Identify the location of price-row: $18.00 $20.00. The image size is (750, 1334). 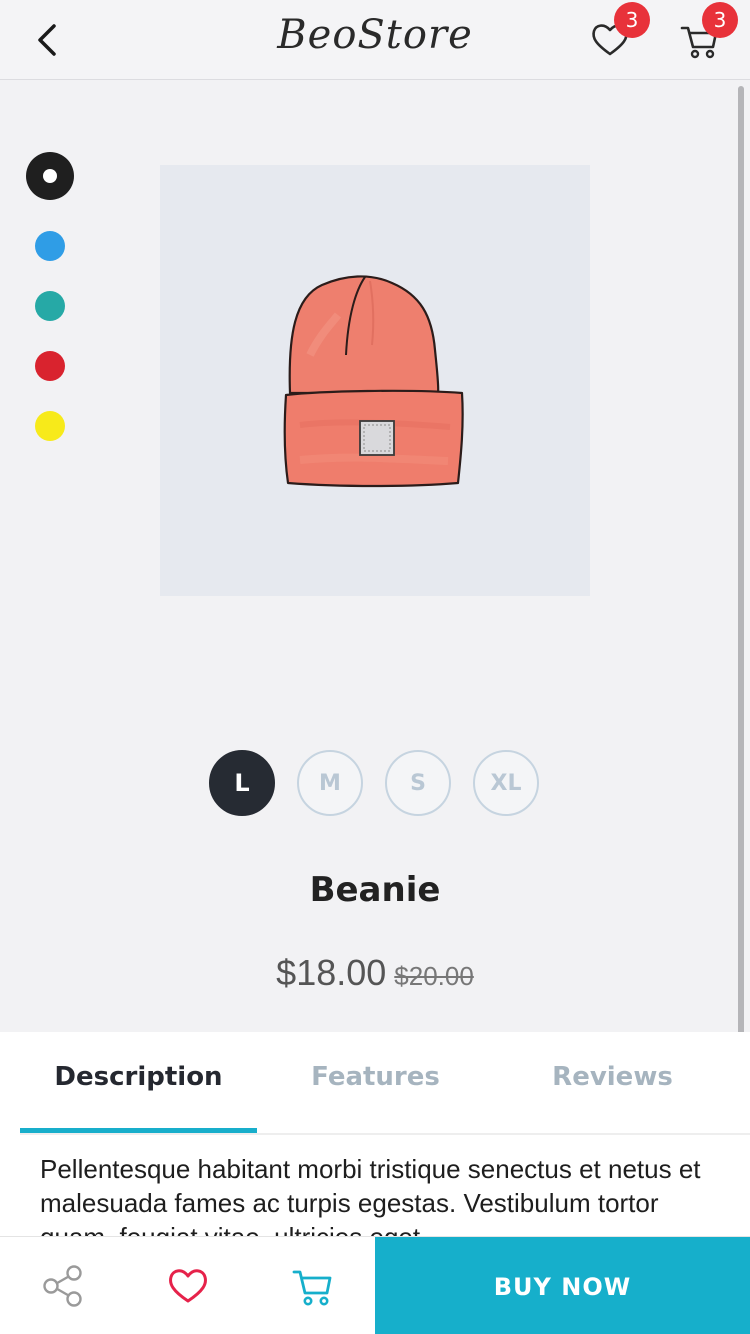
(375, 973).